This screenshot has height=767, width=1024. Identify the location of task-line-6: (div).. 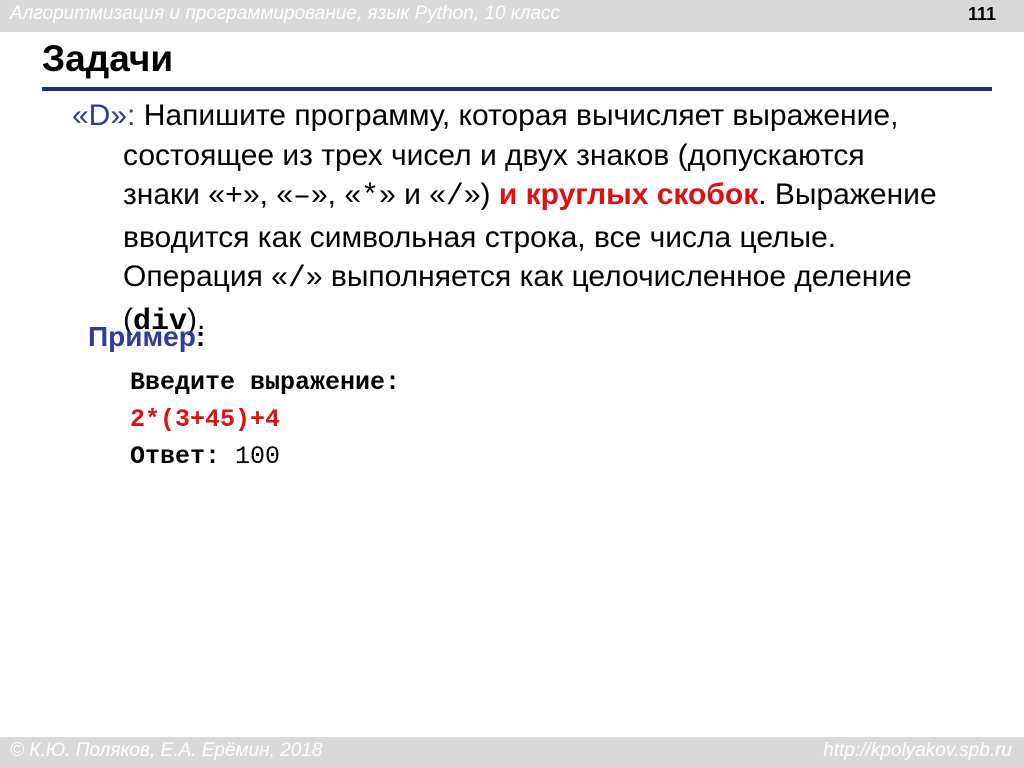
(532, 321).